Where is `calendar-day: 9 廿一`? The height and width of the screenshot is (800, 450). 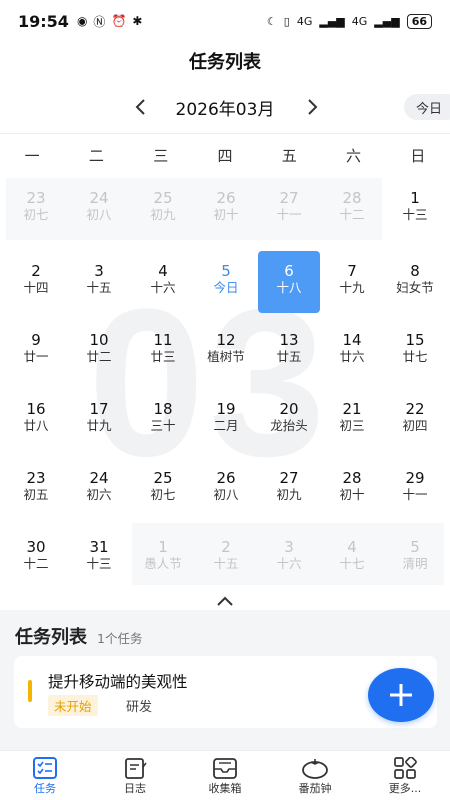 calendar-day: 9 廿一 is located at coordinates (36, 351).